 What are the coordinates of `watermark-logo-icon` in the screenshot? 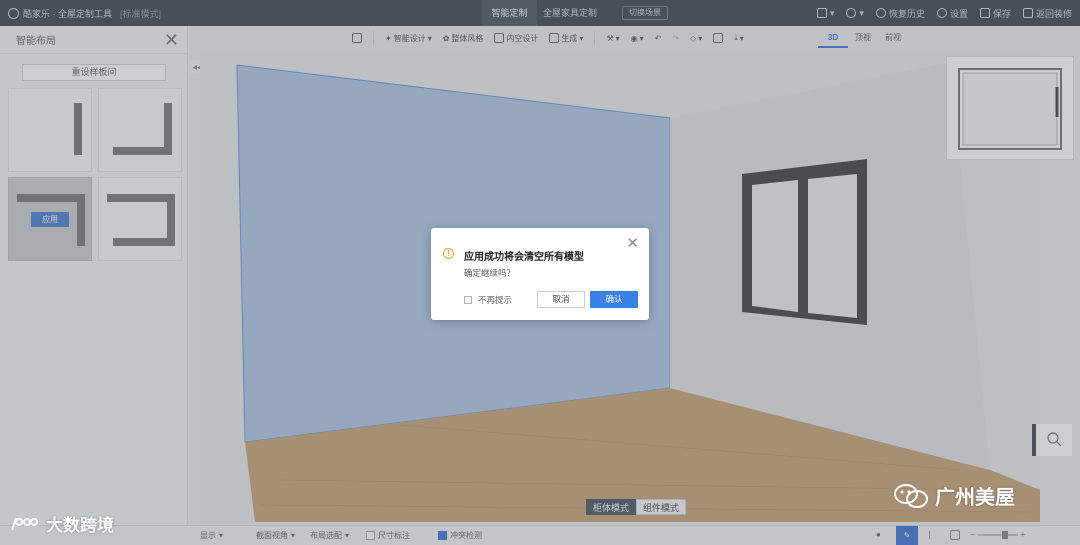 It's located at (25, 523).